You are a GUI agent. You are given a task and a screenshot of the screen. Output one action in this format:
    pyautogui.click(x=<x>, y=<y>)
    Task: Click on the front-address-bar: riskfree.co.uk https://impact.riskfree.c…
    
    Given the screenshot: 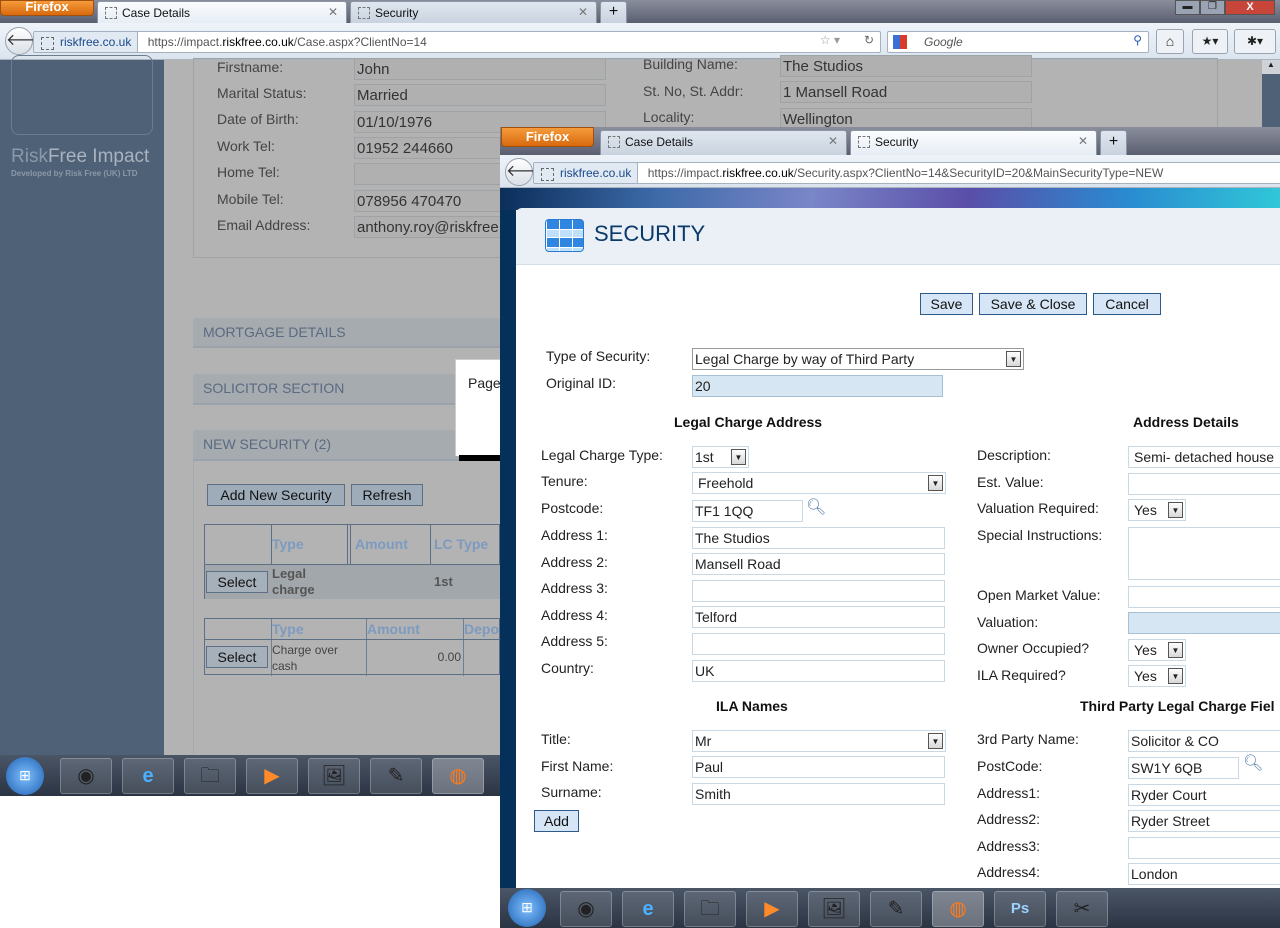 What is the action you would take?
    pyautogui.click(x=906, y=173)
    